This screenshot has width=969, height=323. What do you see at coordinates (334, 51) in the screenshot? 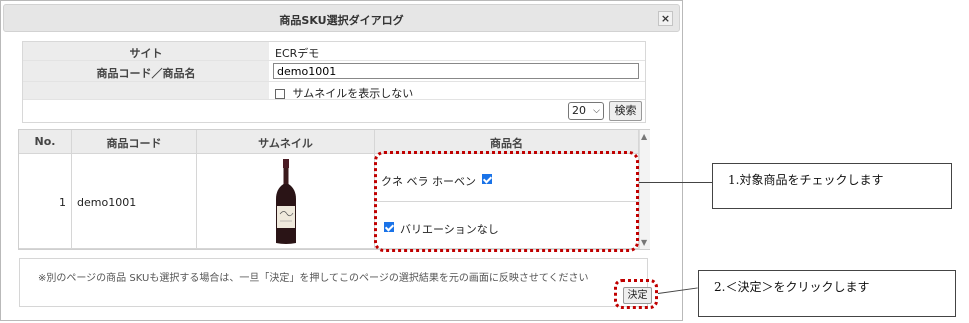
I see `site-row: サイト ECRデモ` at bounding box center [334, 51].